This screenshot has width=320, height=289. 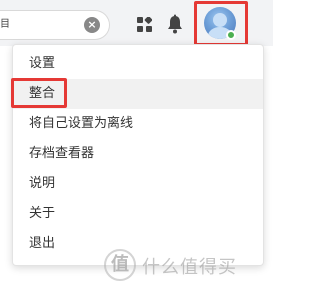 I want to click on menu-item-archive-viewer: 存档查看器, so click(x=138, y=154).